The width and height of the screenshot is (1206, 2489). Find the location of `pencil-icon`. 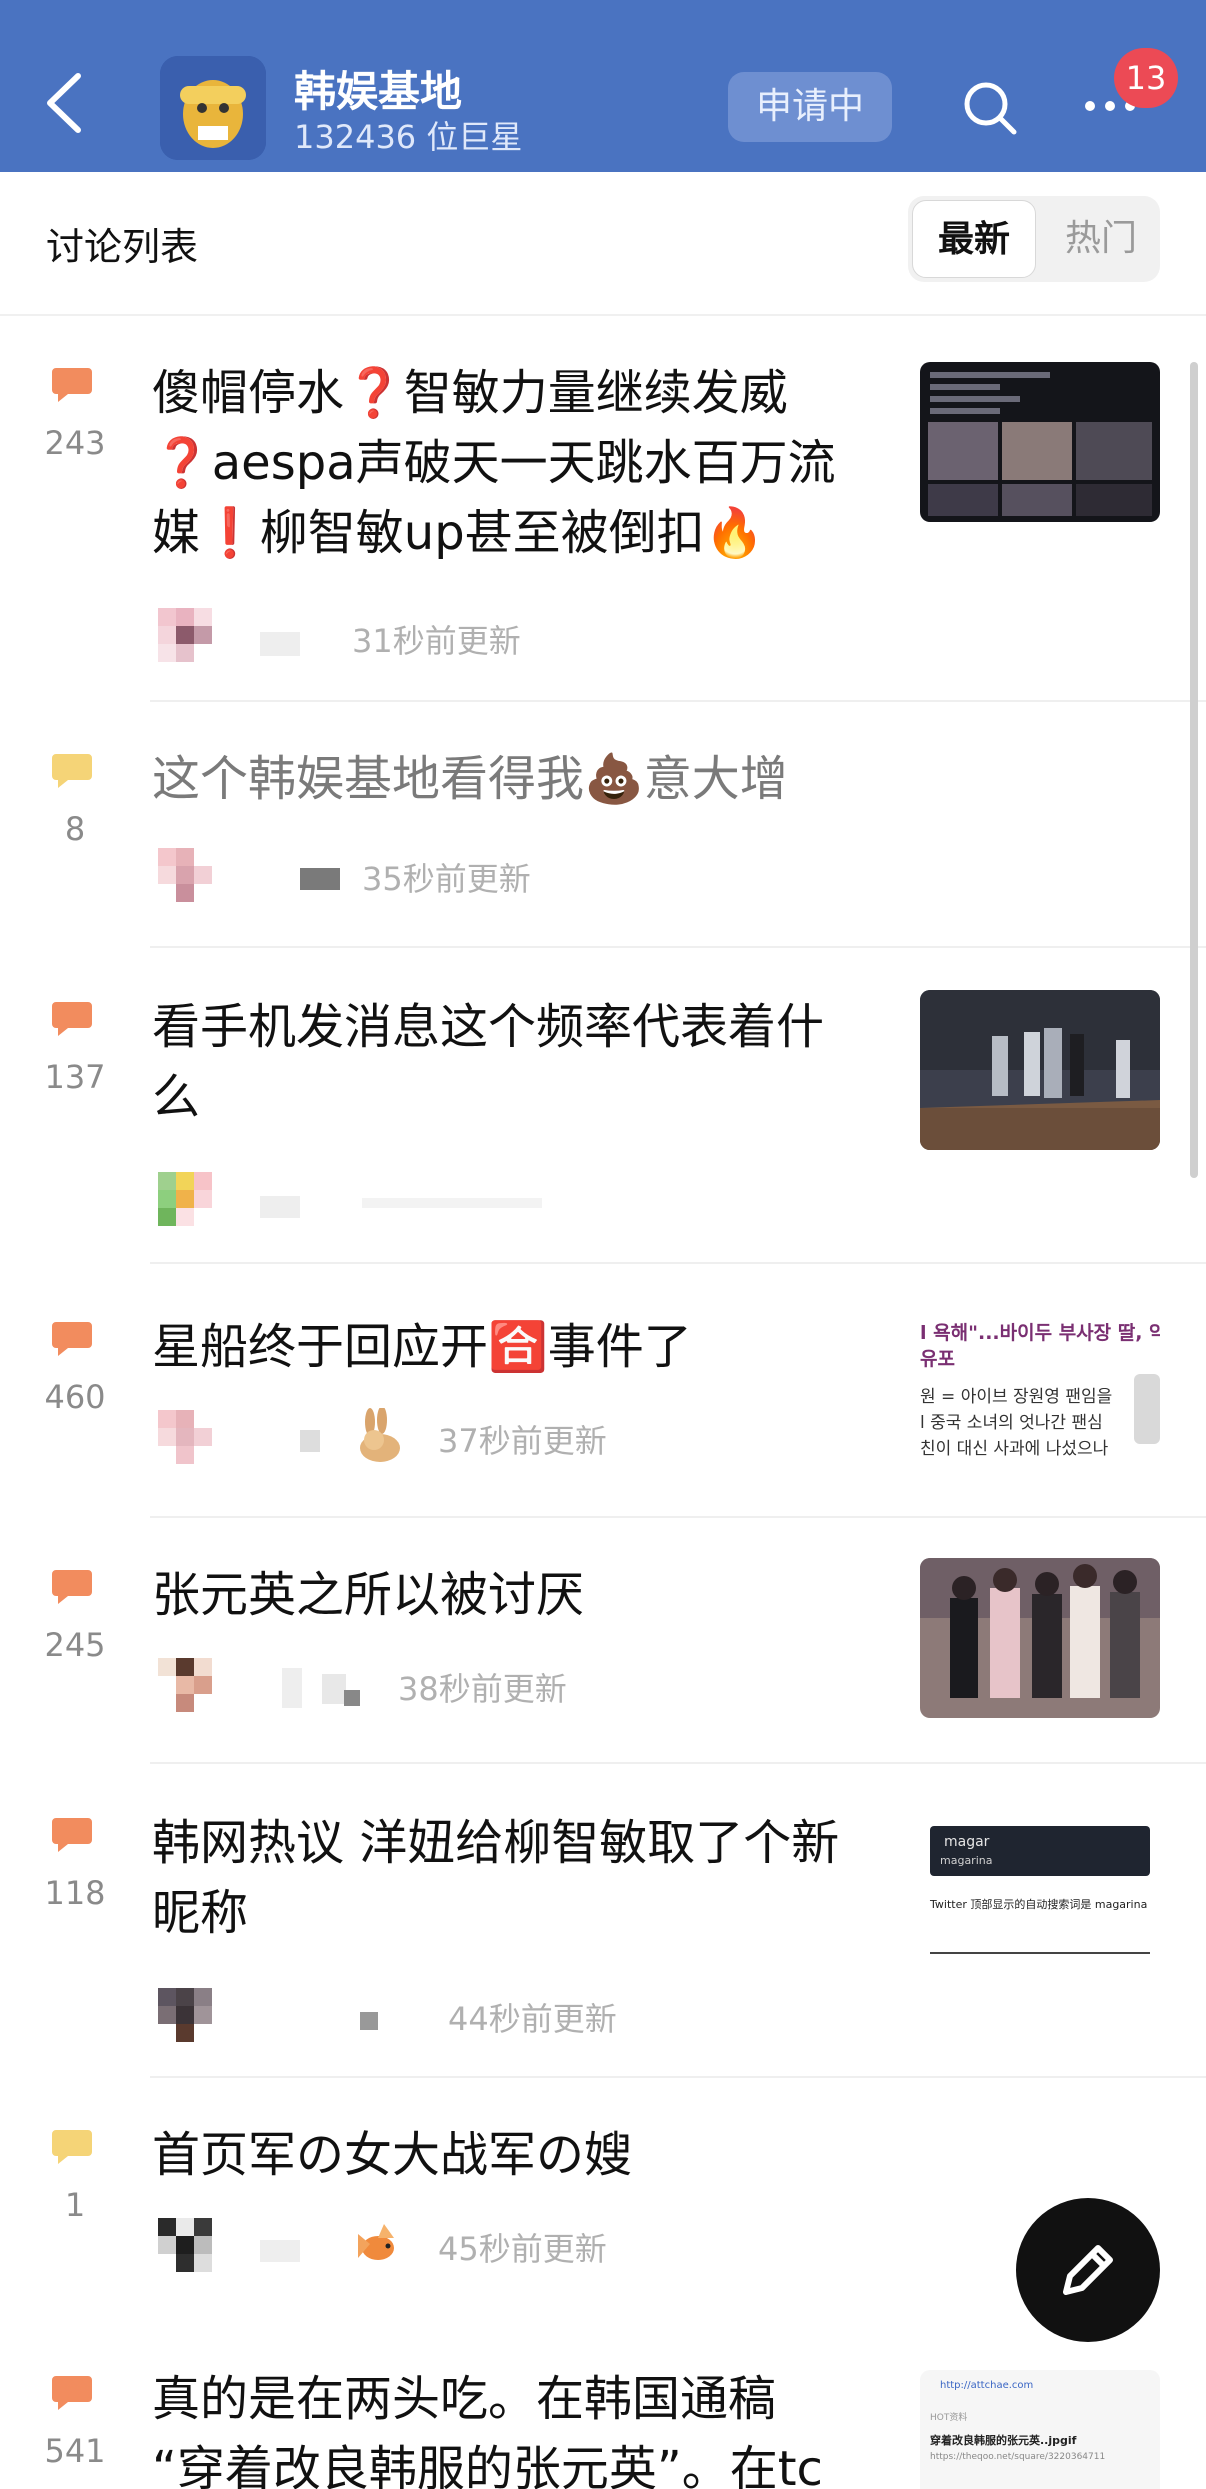

pencil-icon is located at coordinates (1088, 2270).